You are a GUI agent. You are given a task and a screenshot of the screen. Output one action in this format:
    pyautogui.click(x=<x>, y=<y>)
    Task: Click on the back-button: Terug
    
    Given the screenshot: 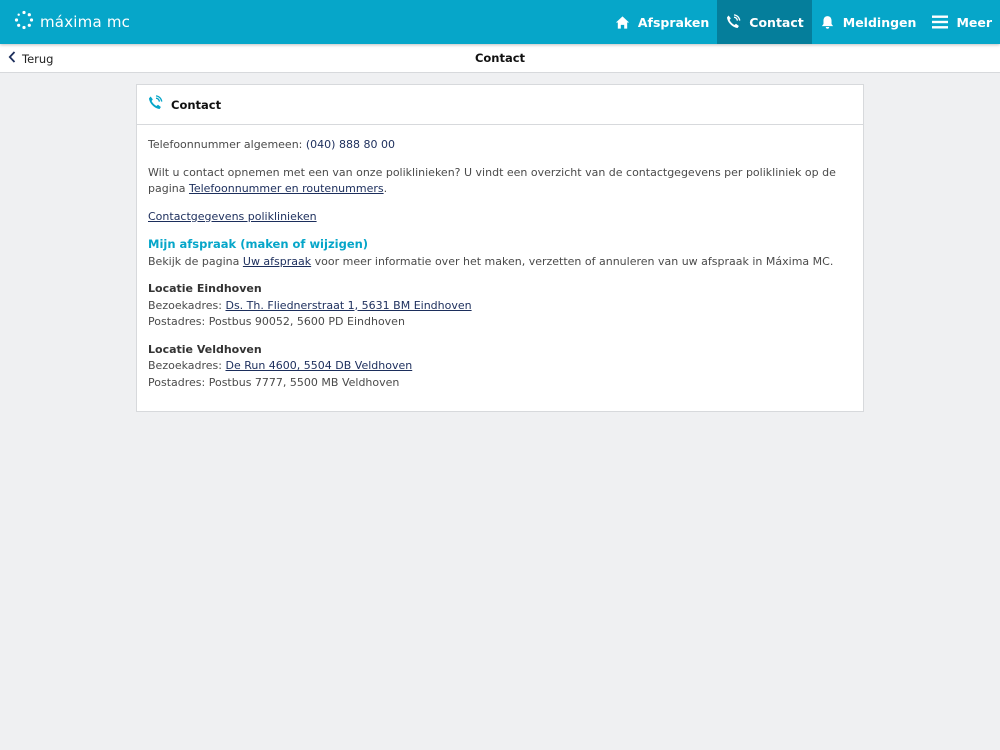 What is the action you would take?
    pyautogui.click(x=30, y=58)
    